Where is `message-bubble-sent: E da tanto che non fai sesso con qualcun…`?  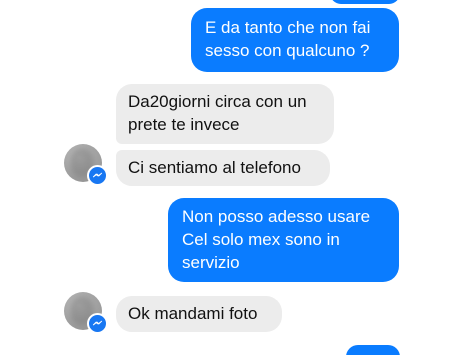 message-bubble-sent: E da tanto che non fai sesso con qualcun… is located at coordinates (295, 40).